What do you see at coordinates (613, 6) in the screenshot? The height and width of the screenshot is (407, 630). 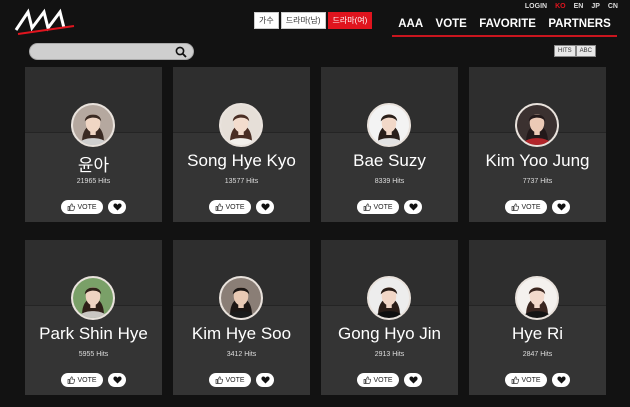 I see `lang-cn: CN` at bounding box center [613, 6].